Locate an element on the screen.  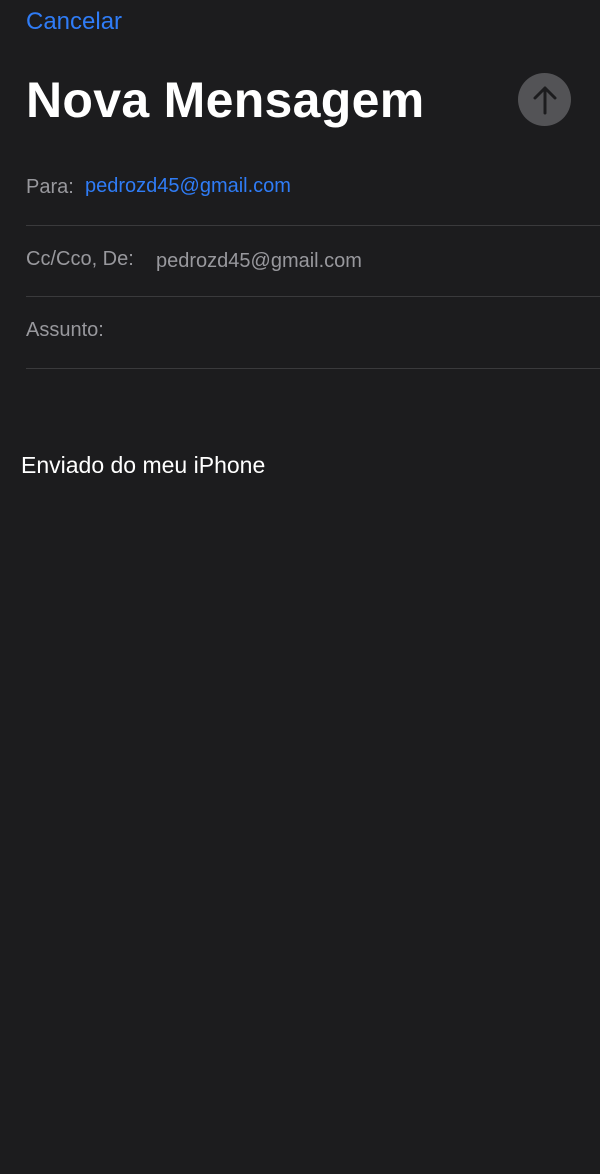
to-recipient: pedrozd45@gmail.com is located at coordinates (188, 186).